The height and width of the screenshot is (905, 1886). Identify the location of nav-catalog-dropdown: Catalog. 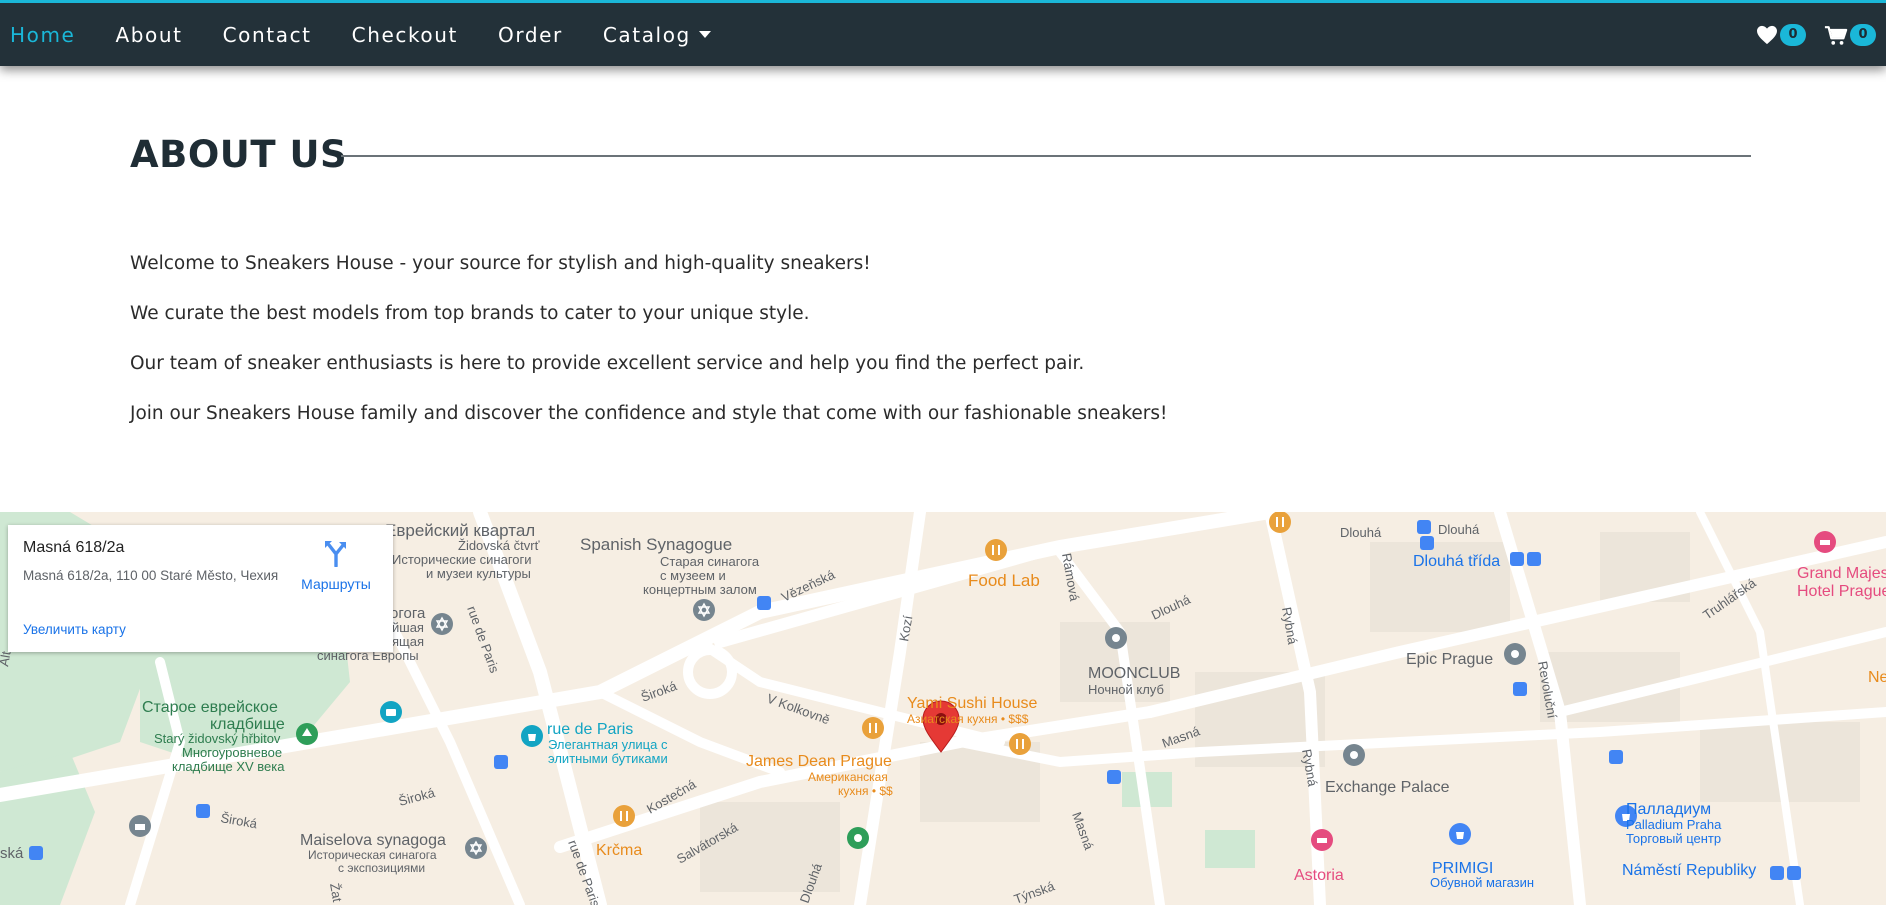
(657, 35).